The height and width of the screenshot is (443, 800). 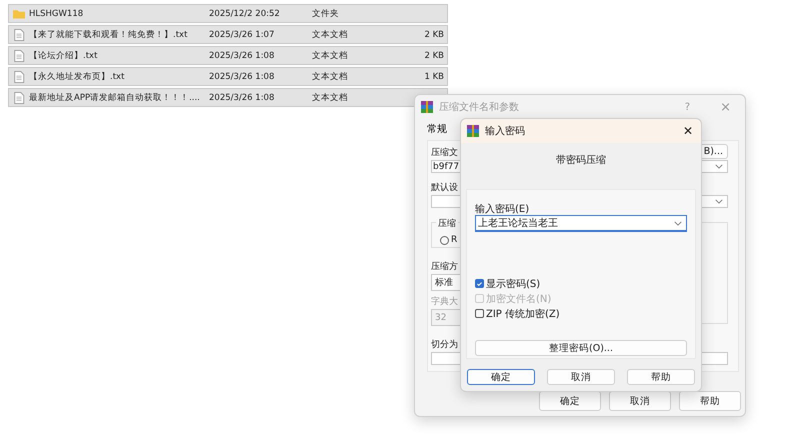 What do you see at coordinates (63, 56) in the screenshot?
I see `file-name: 【论坛介绍】.txt` at bounding box center [63, 56].